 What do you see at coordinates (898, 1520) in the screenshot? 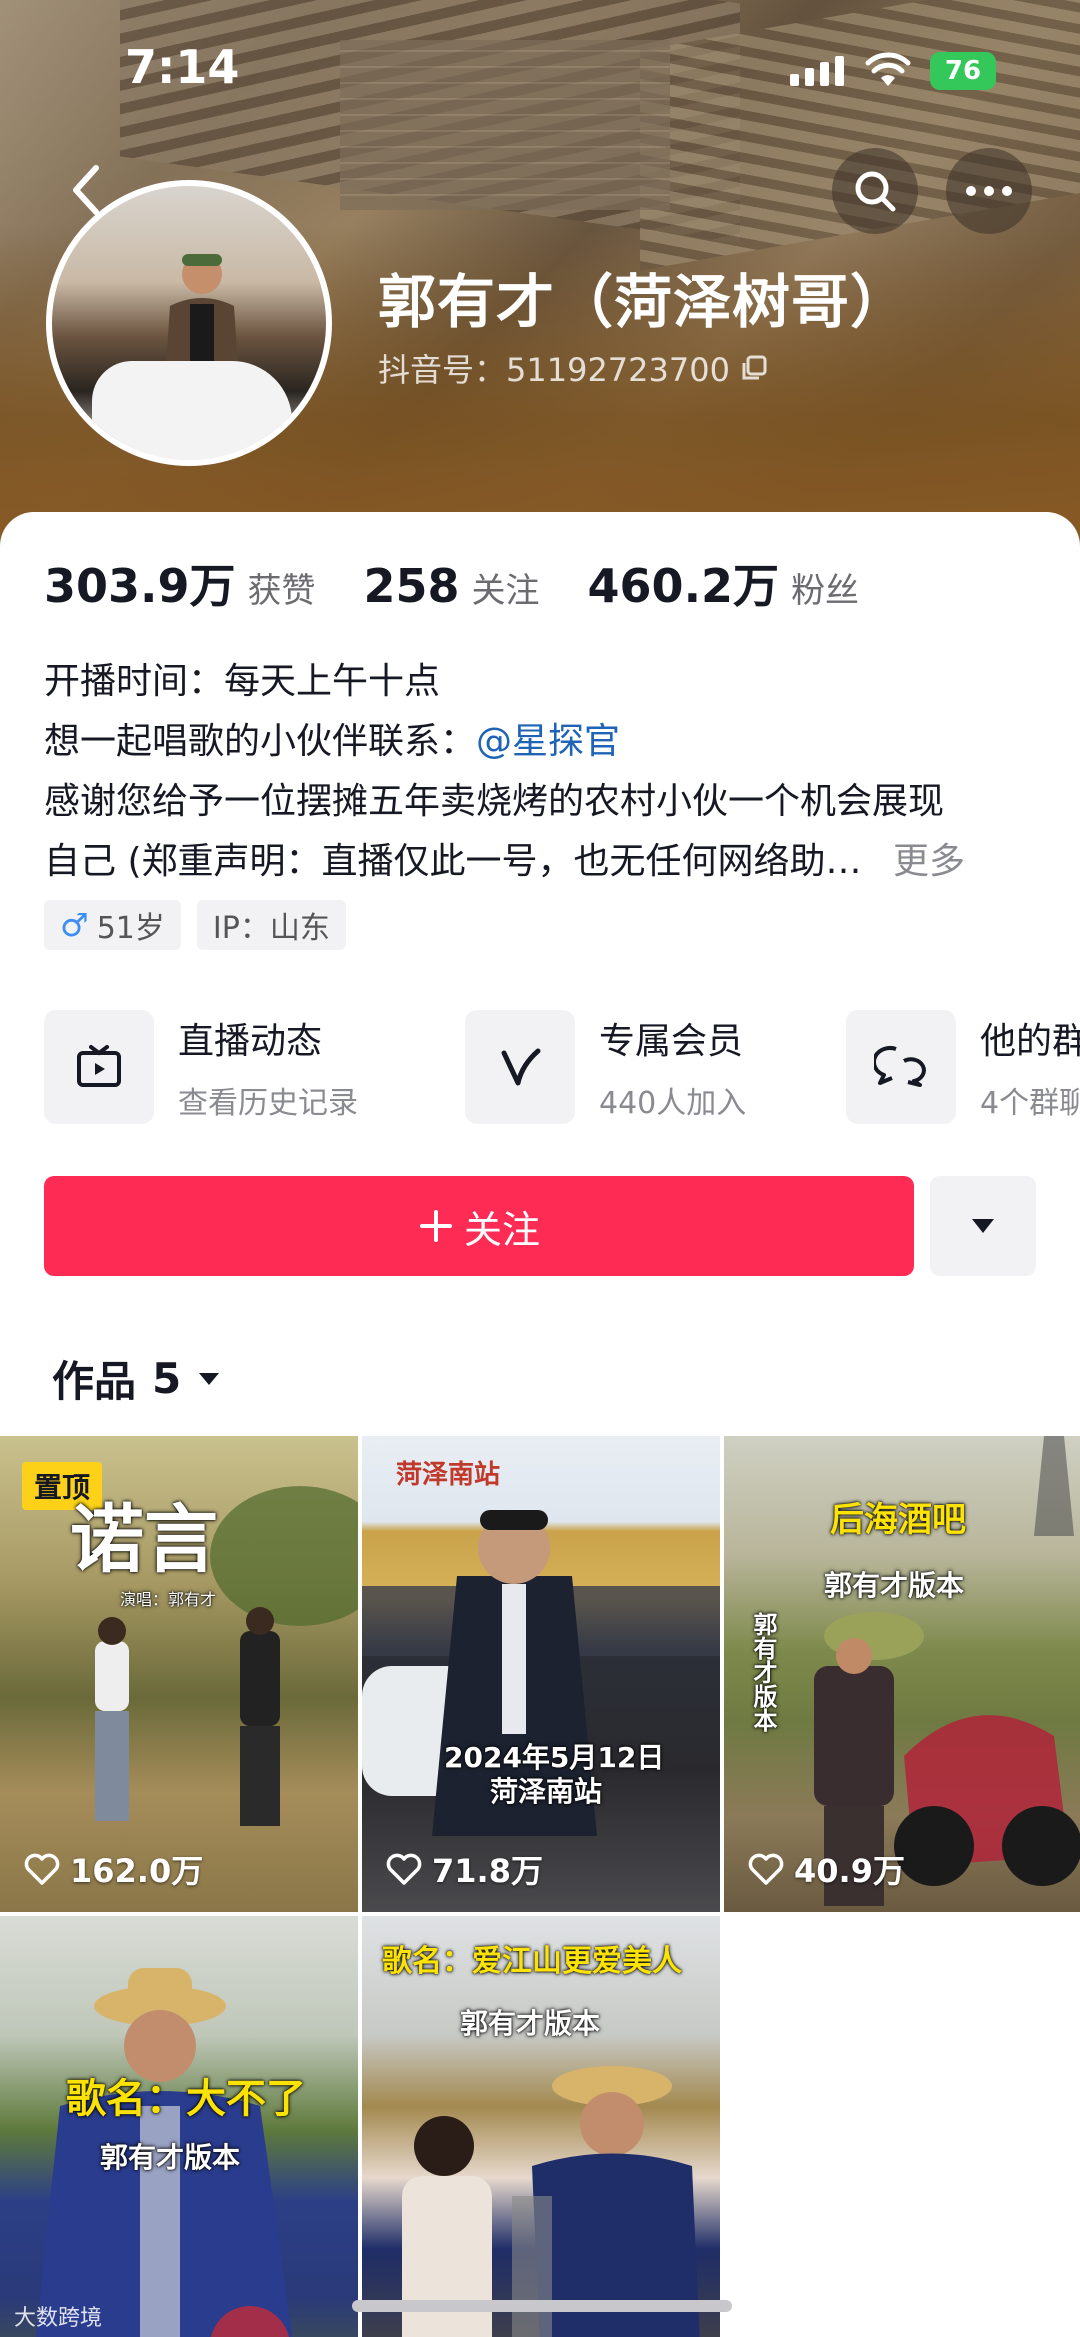
I see `video-title: 后海酒吧` at bounding box center [898, 1520].